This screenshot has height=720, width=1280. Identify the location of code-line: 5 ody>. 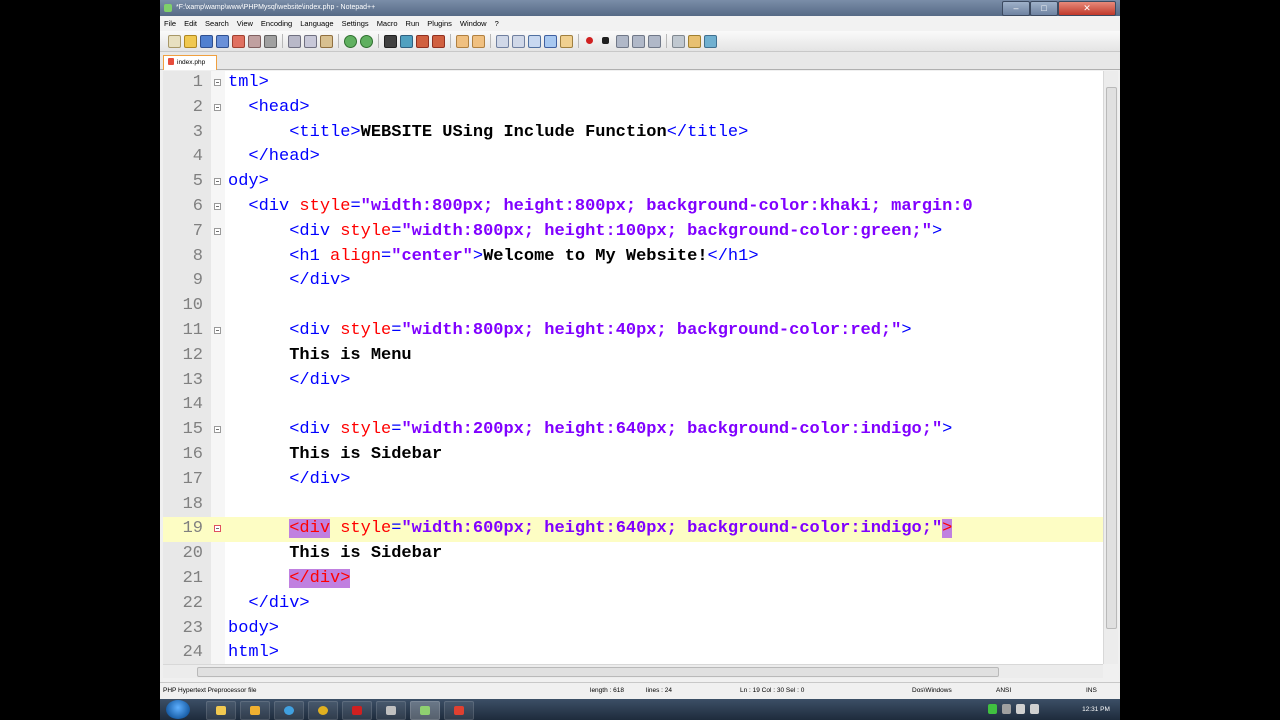
(633, 182).